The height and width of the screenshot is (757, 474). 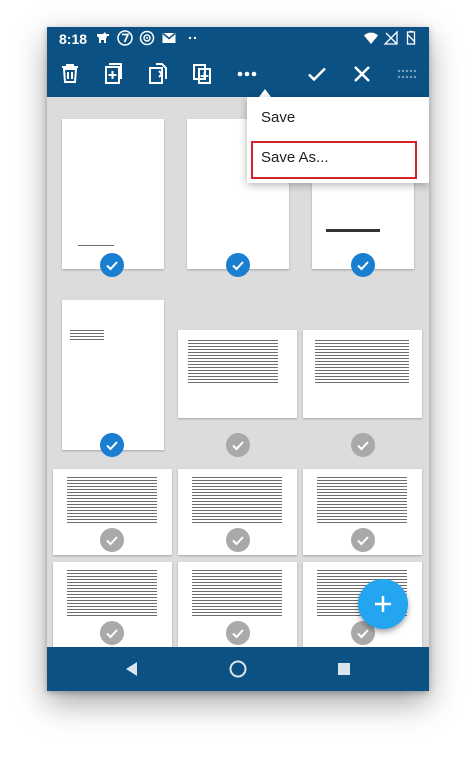 What do you see at coordinates (132, 669) in the screenshot?
I see `back-icon` at bounding box center [132, 669].